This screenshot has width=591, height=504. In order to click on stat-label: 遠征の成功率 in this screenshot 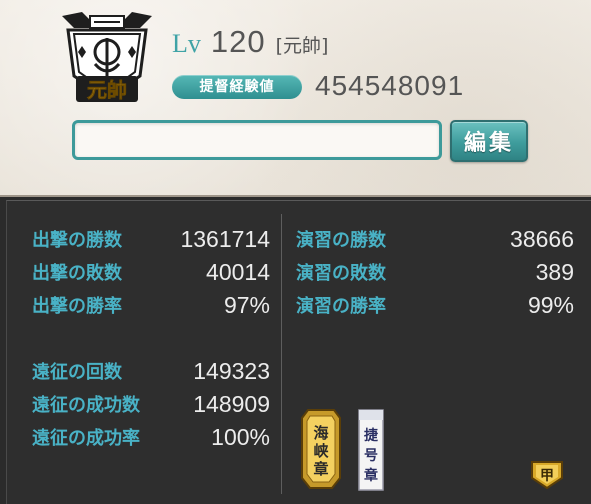, I will do `click(86, 438)`.